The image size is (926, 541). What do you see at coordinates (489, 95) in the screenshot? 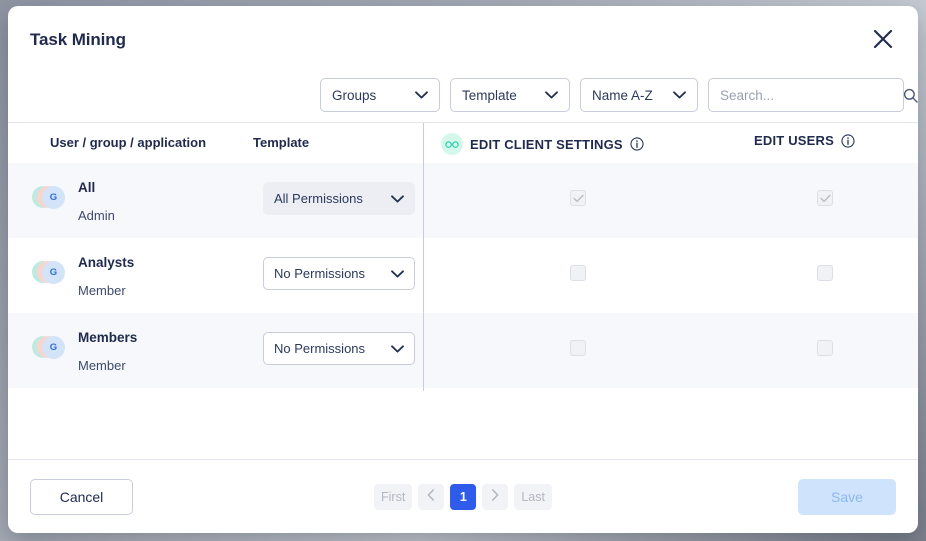
I see `filter-template-label: Template` at bounding box center [489, 95].